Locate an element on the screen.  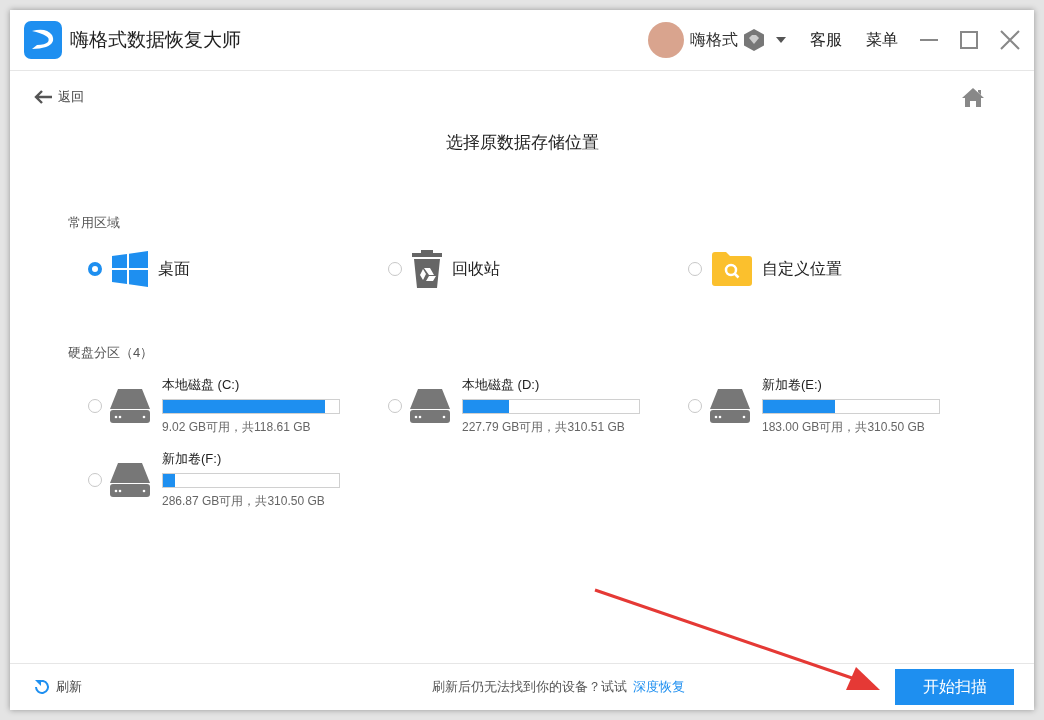
user-name: 嗨格式 is located at coordinates (714, 39).